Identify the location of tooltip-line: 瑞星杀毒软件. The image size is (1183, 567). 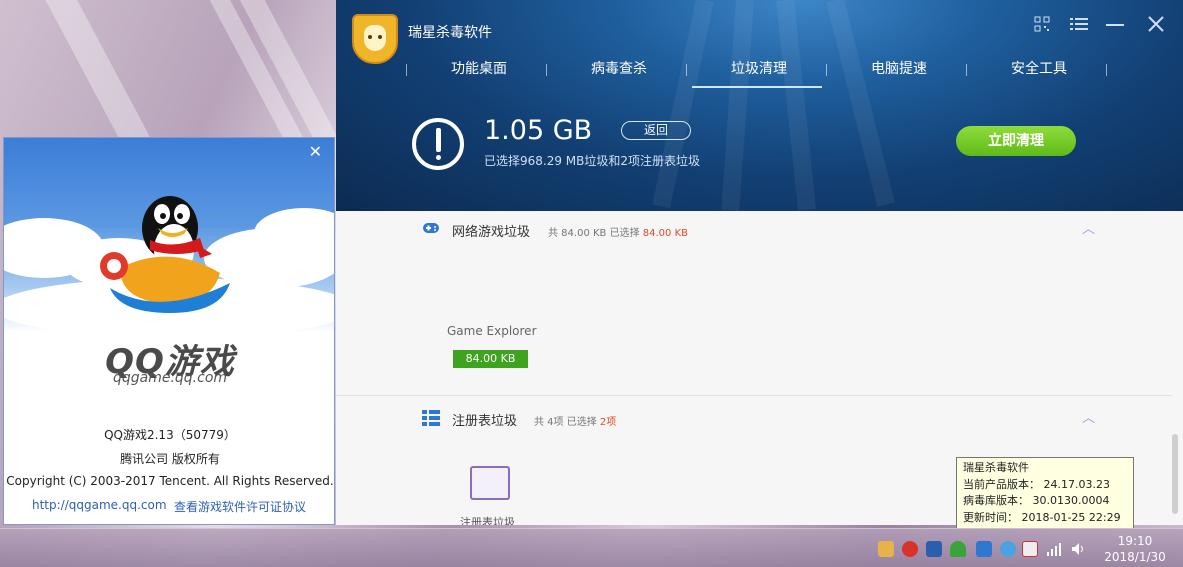
(996, 467).